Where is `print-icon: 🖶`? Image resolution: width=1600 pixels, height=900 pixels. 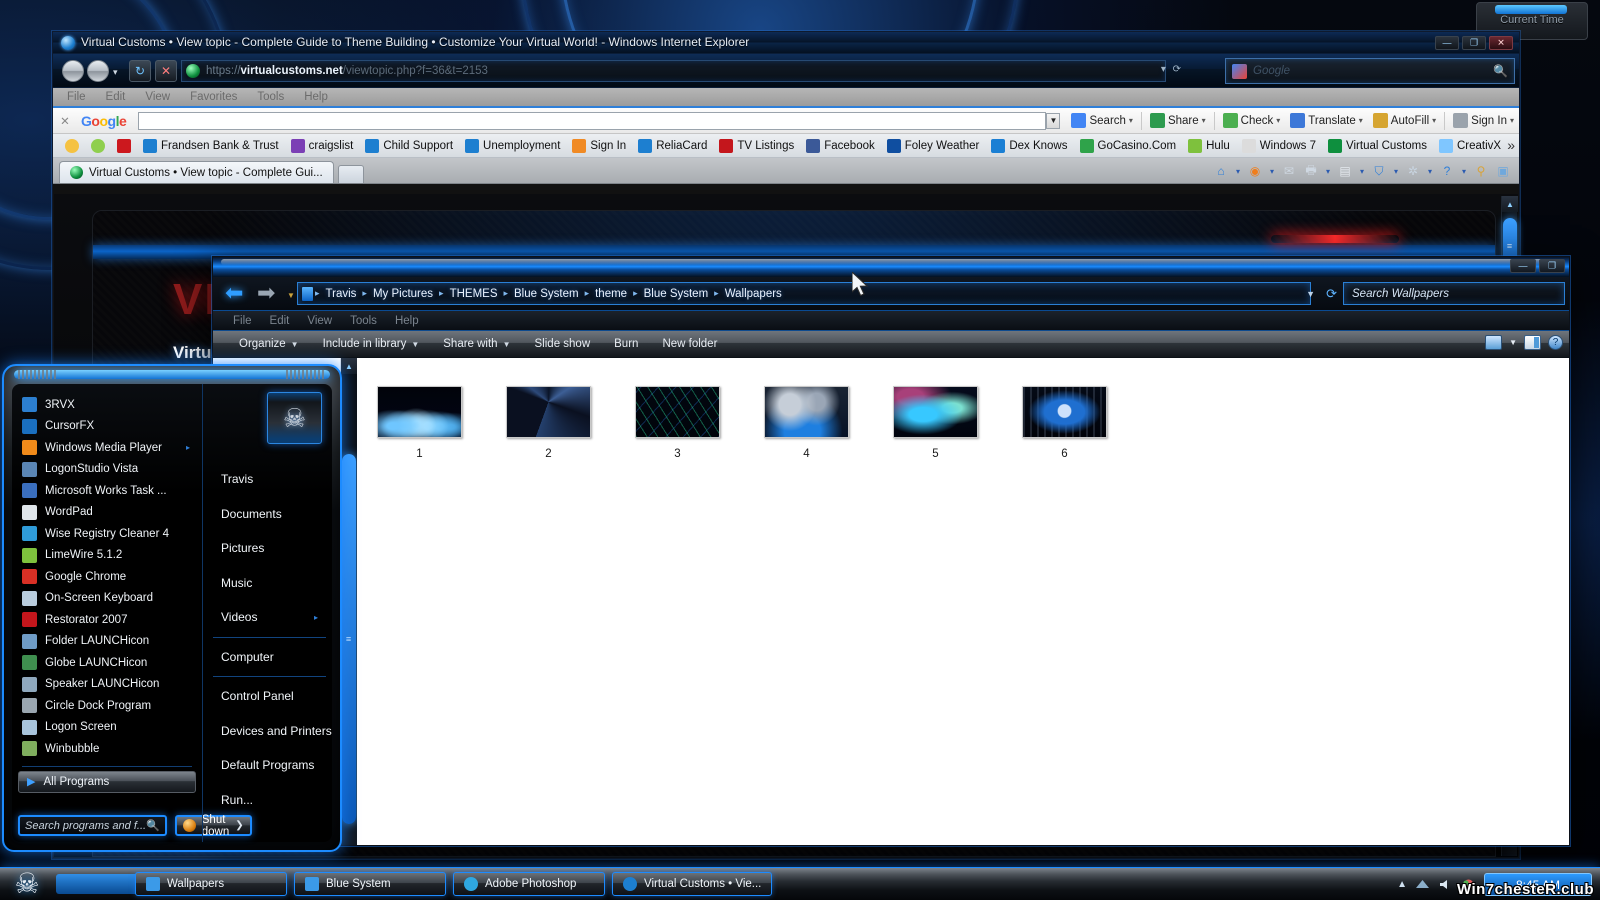 print-icon: 🖶 is located at coordinates (1311, 171).